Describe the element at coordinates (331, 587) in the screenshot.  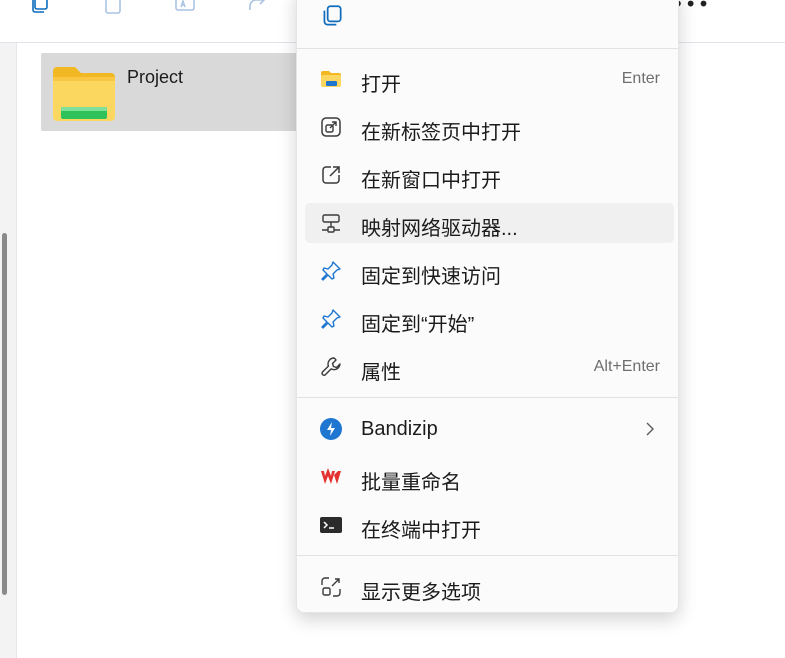
I see `show-more-icon` at that location.